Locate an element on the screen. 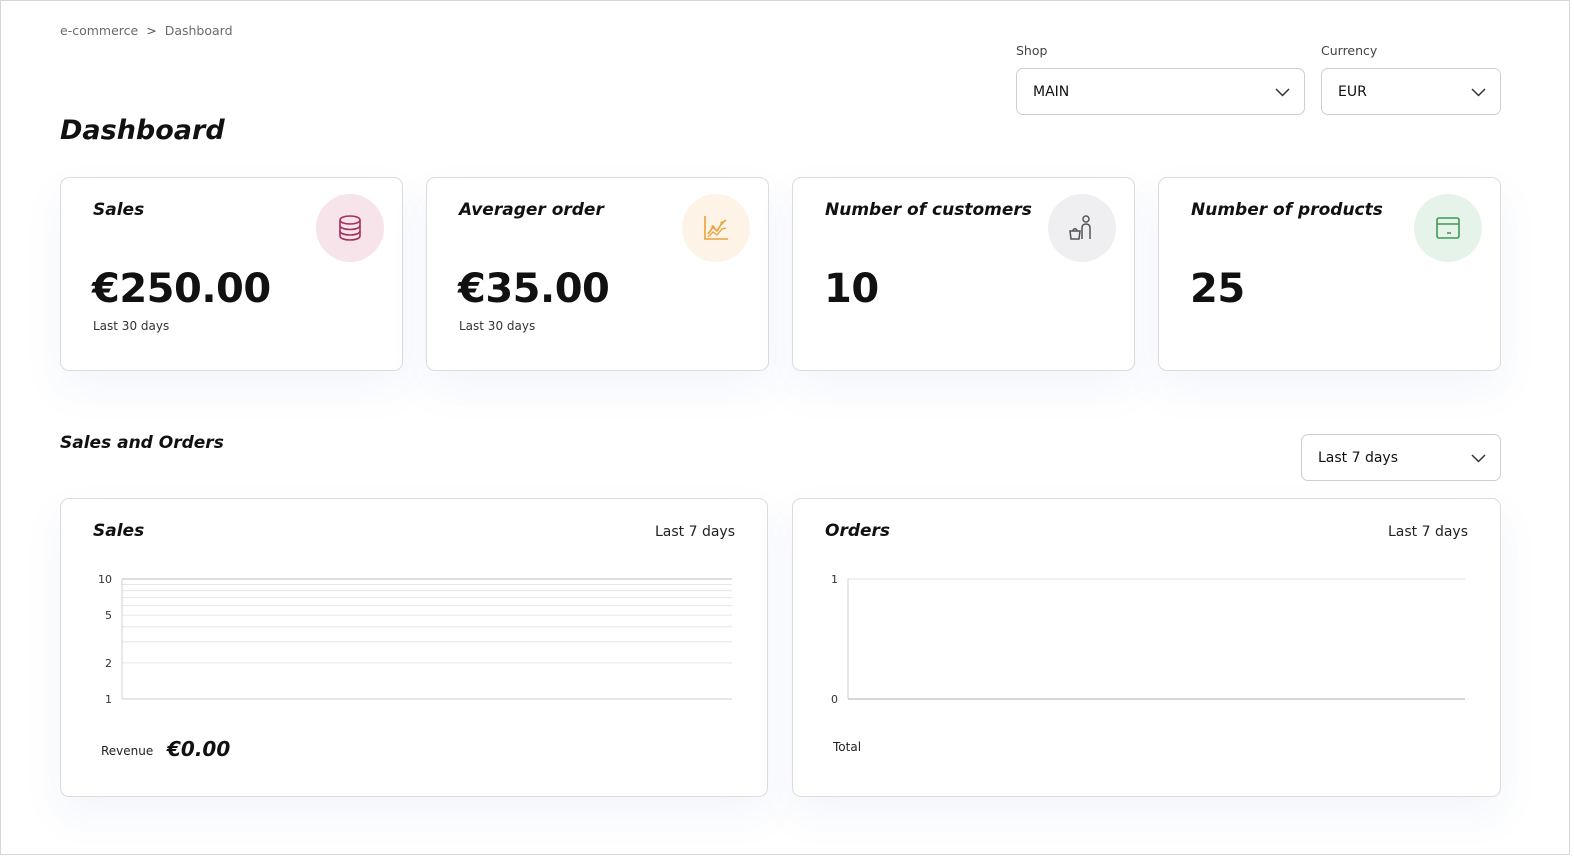  stat-card-average-order: Averager order €35.00 Last 30 days is located at coordinates (597, 274).